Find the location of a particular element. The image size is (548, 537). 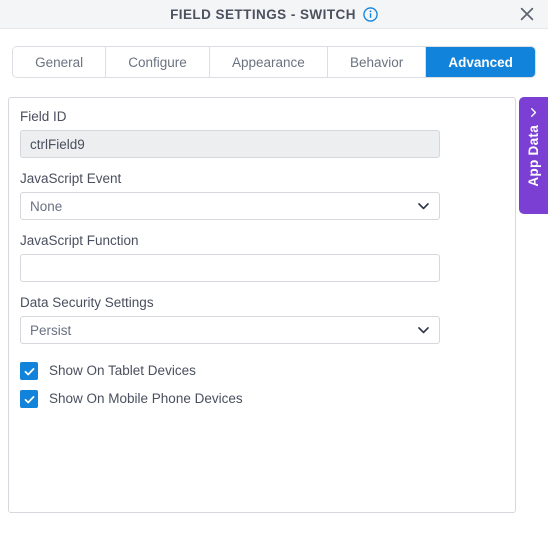

show-on-tablet-devices-label: Show On Tablet Devices is located at coordinates (122, 370).